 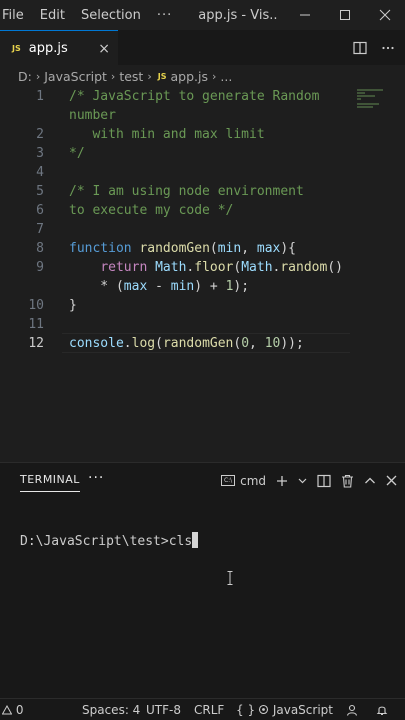 What do you see at coordinates (288, 248) in the screenshot?
I see `code-token: ){` at bounding box center [288, 248].